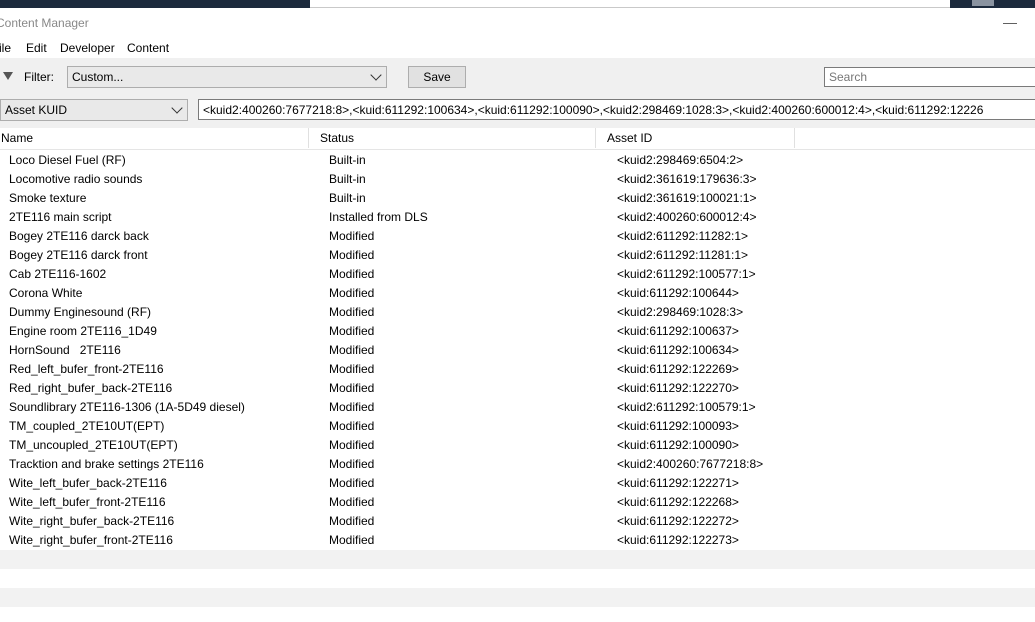 This screenshot has width=1035, height=622. What do you see at coordinates (87, 426) in the screenshot?
I see `row-name: TM_coupled_2TE10UT(EPT)` at bounding box center [87, 426].